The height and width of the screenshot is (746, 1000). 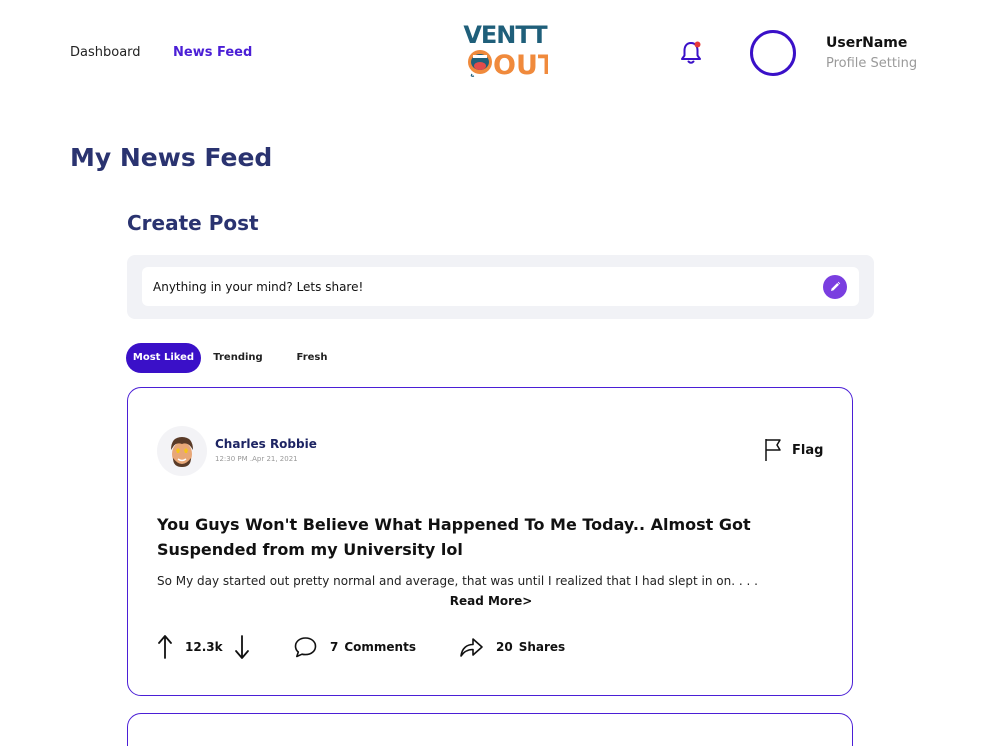 I want to click on flag-label: Flag, so click(x=808, y=450).